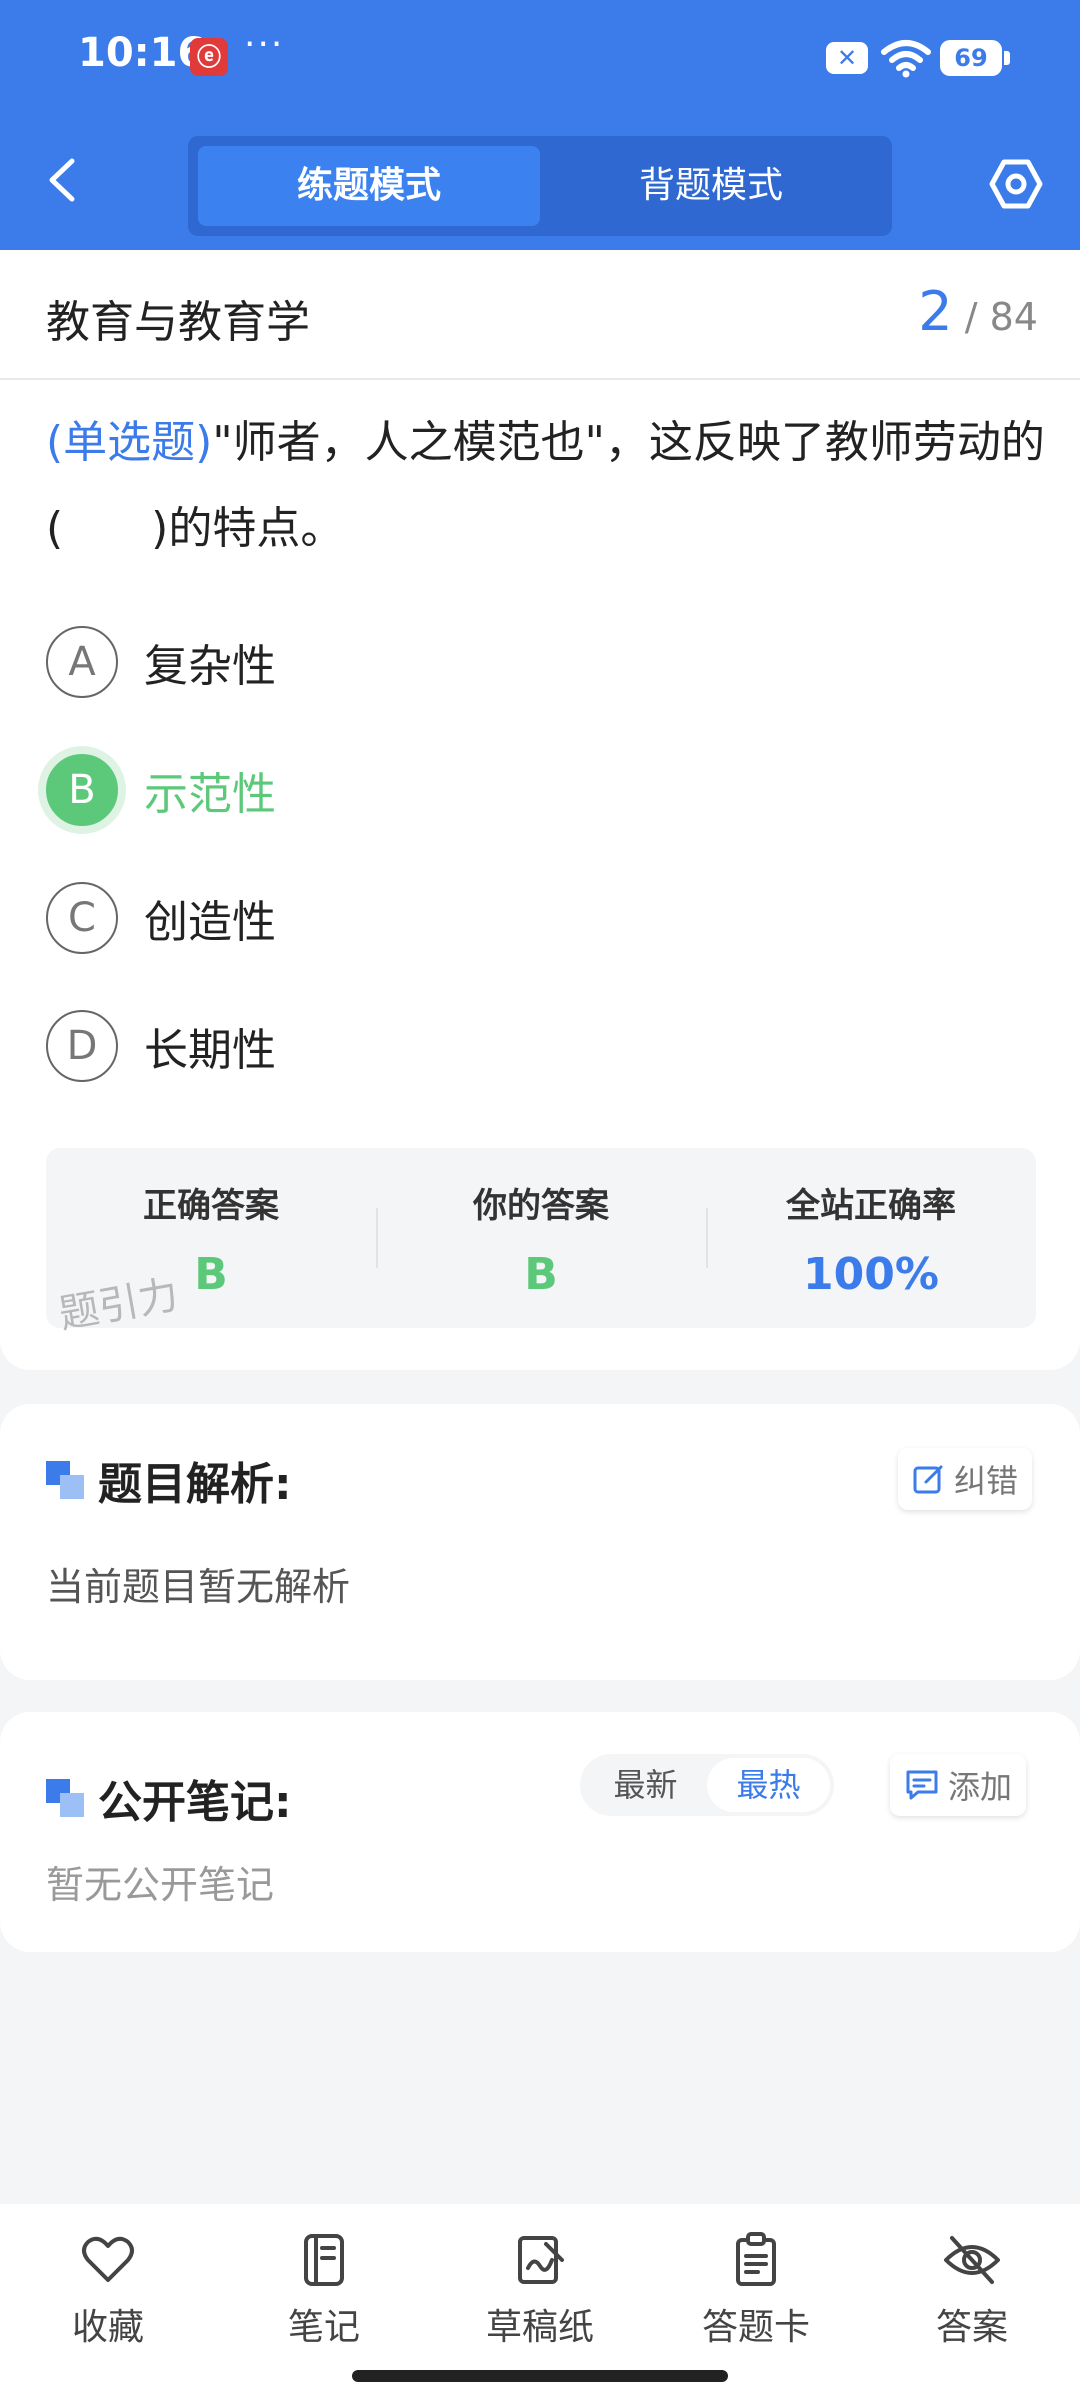  I want to click on nav-favorite: 收藏, so click(108, 2302).